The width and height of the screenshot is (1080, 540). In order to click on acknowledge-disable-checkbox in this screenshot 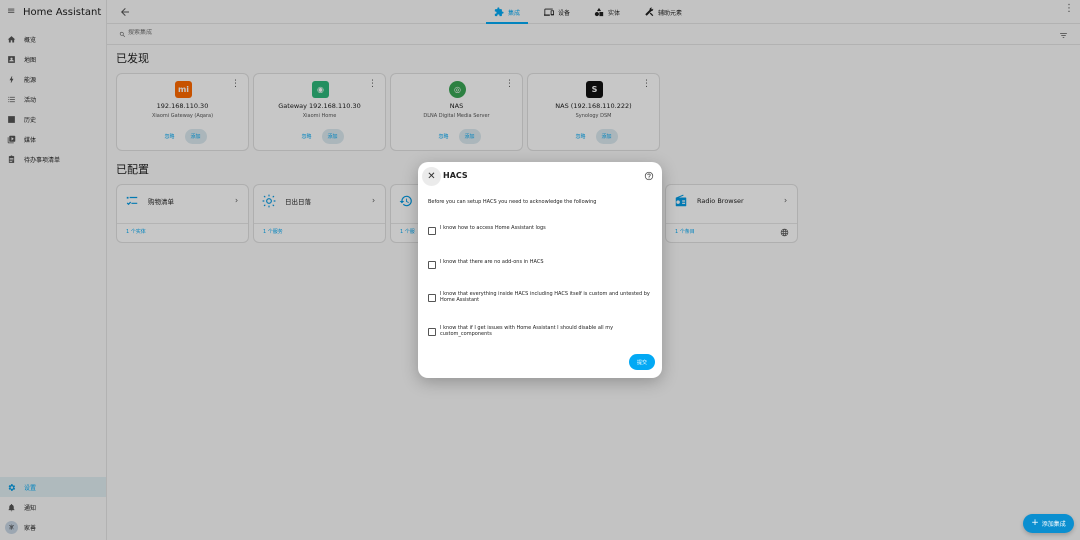, I will do `click(432, 332)`.